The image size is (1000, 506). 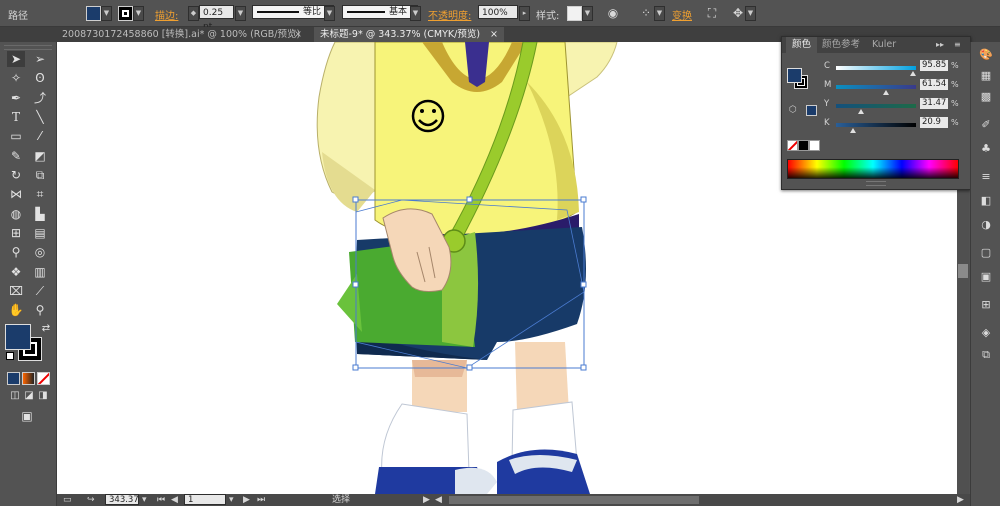 I want to click on status-menu-icon: ▶, so click(x=426, y=500).